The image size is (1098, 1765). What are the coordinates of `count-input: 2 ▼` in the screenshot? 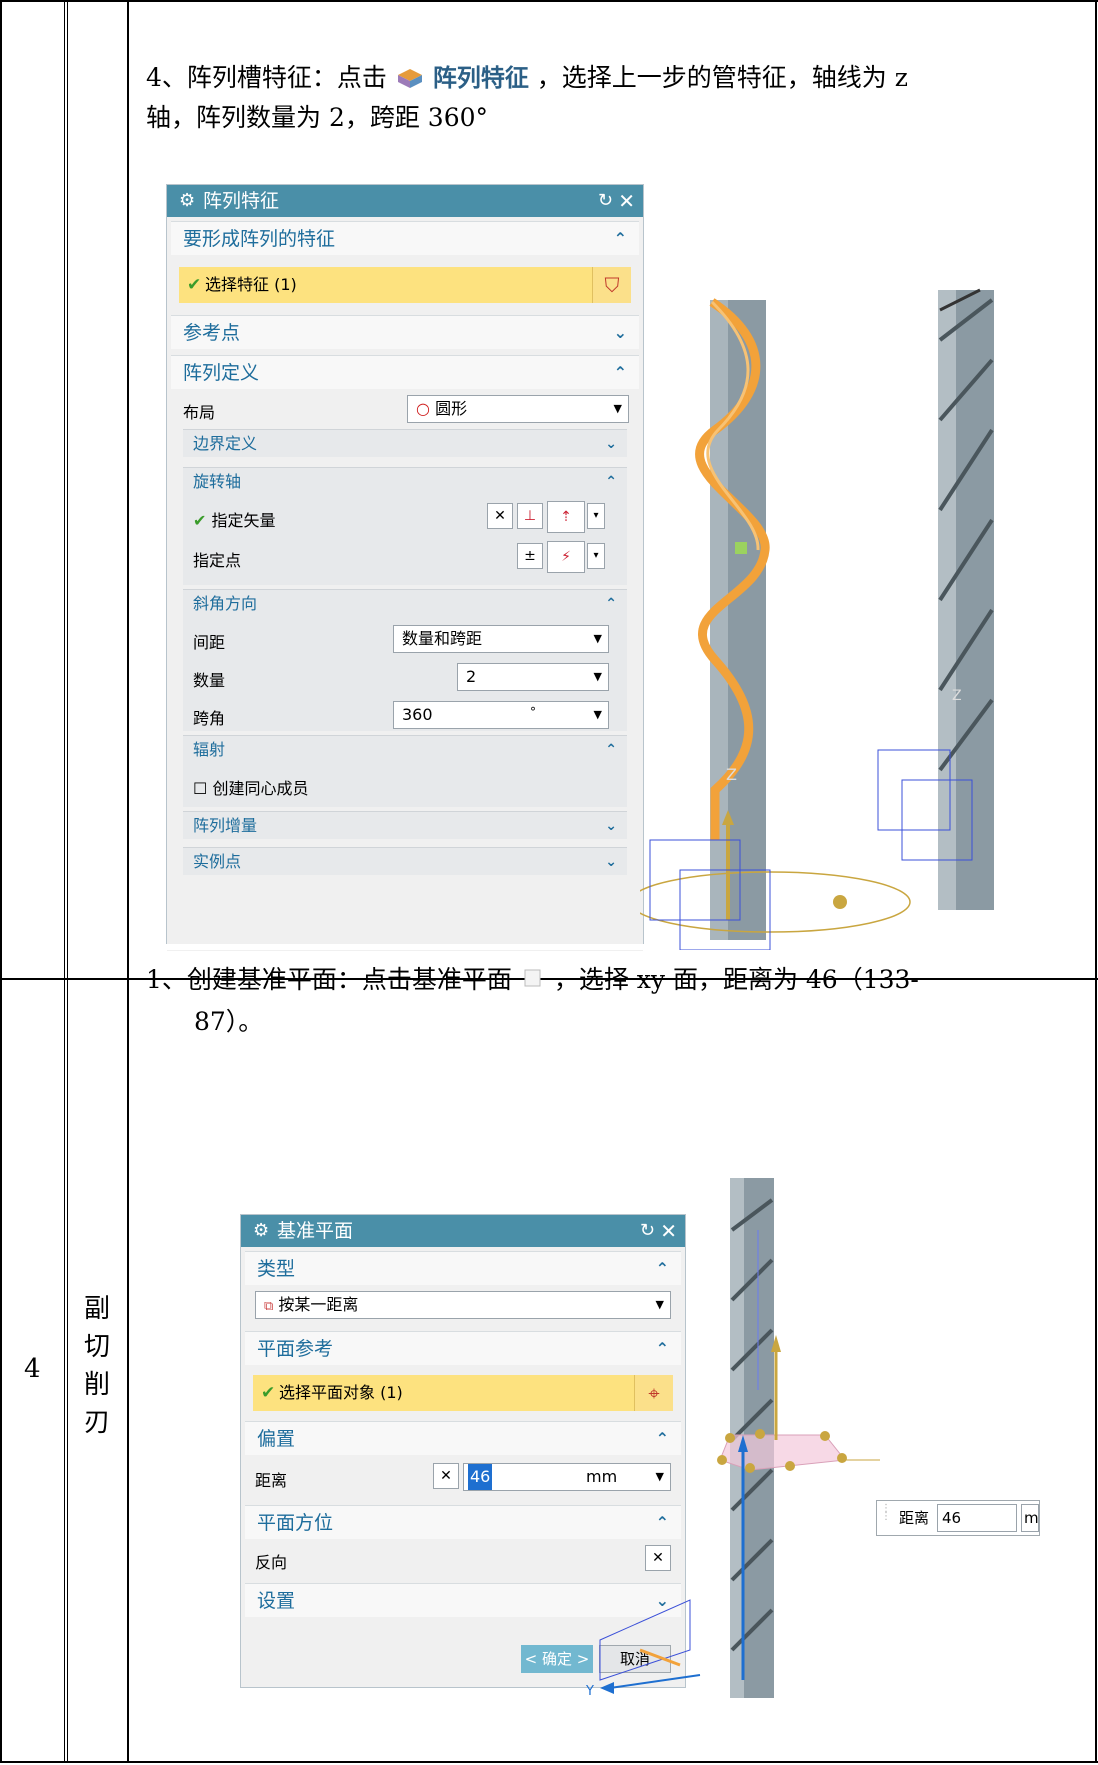 It's located at (533, 677).